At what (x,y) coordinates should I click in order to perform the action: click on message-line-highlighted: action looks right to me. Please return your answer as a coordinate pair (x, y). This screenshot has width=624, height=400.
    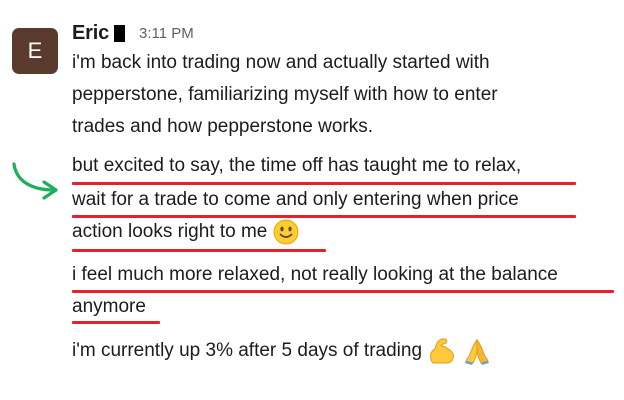
    Looking at the image, I should click on (185, 232).